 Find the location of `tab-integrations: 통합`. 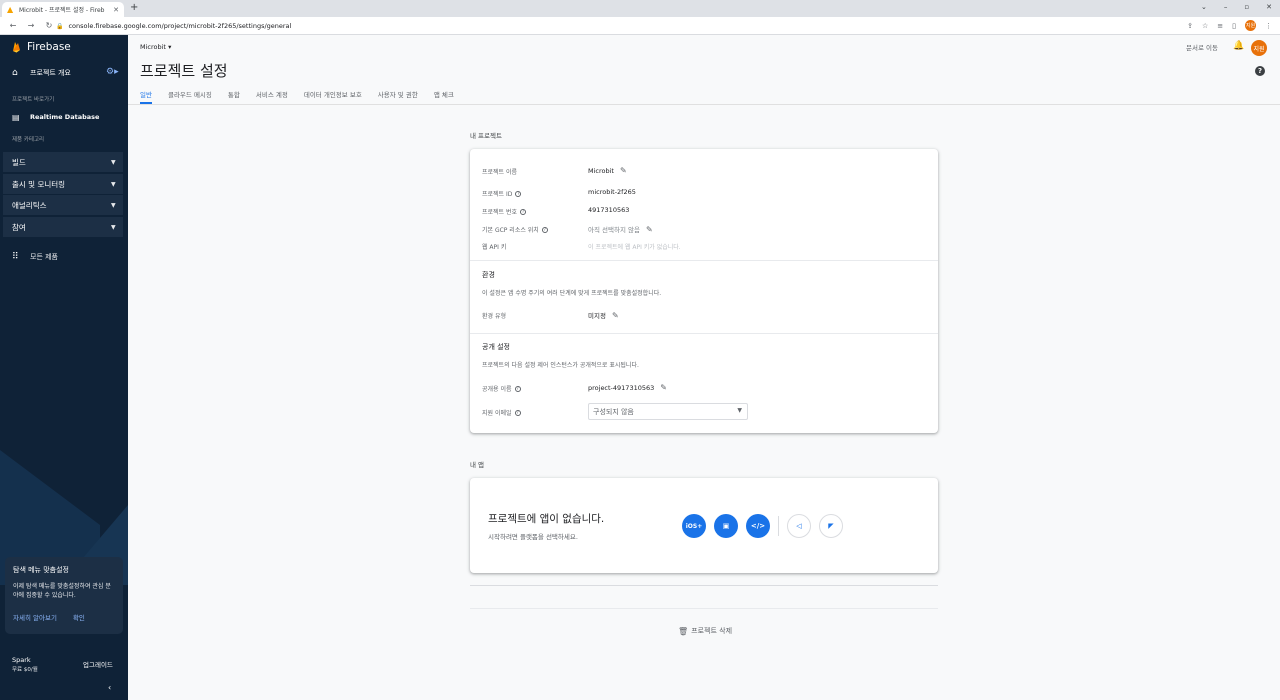

tab-integrations: 통합 is located at coordinates (234, 95).